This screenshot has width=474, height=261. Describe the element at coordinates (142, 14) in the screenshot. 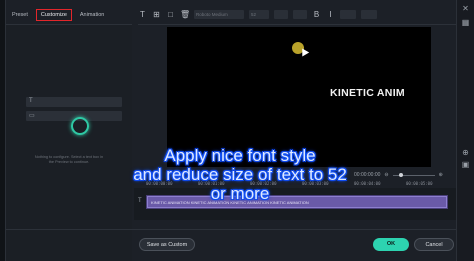

I see `text-resize-icon: T` at that location.